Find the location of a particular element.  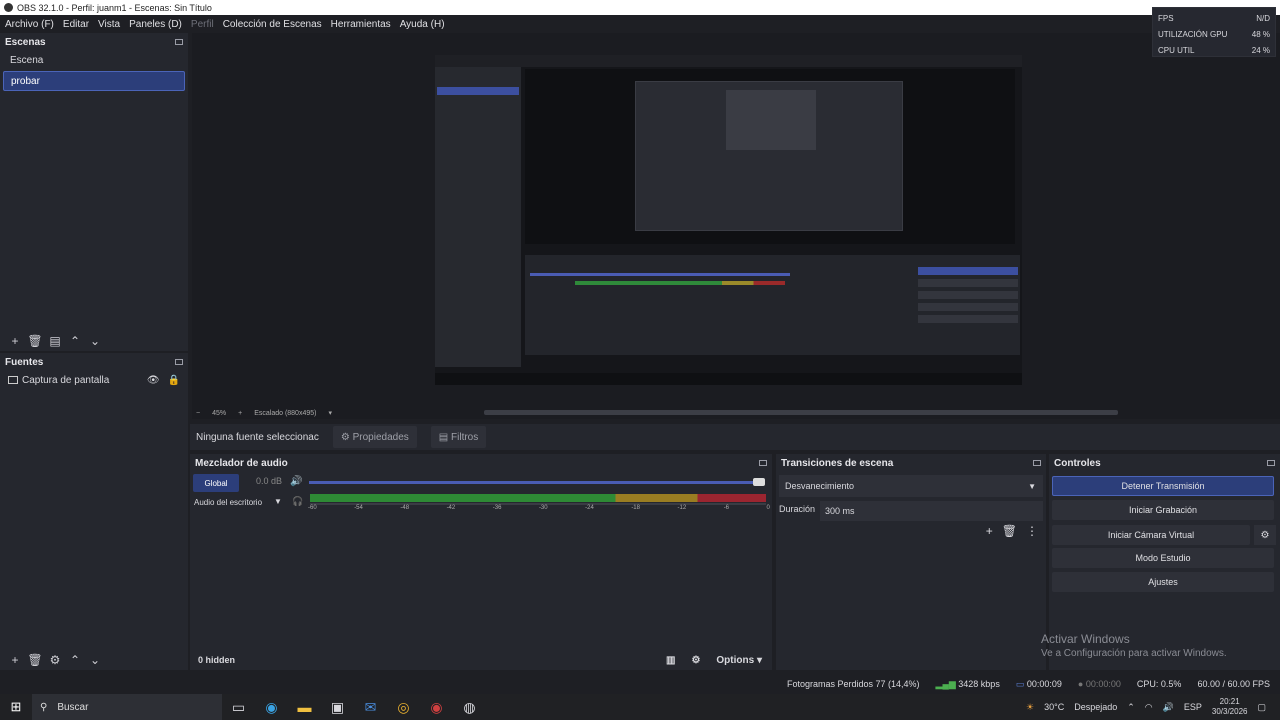

scenes-title: Escenas is located at coordinates (25, 42).